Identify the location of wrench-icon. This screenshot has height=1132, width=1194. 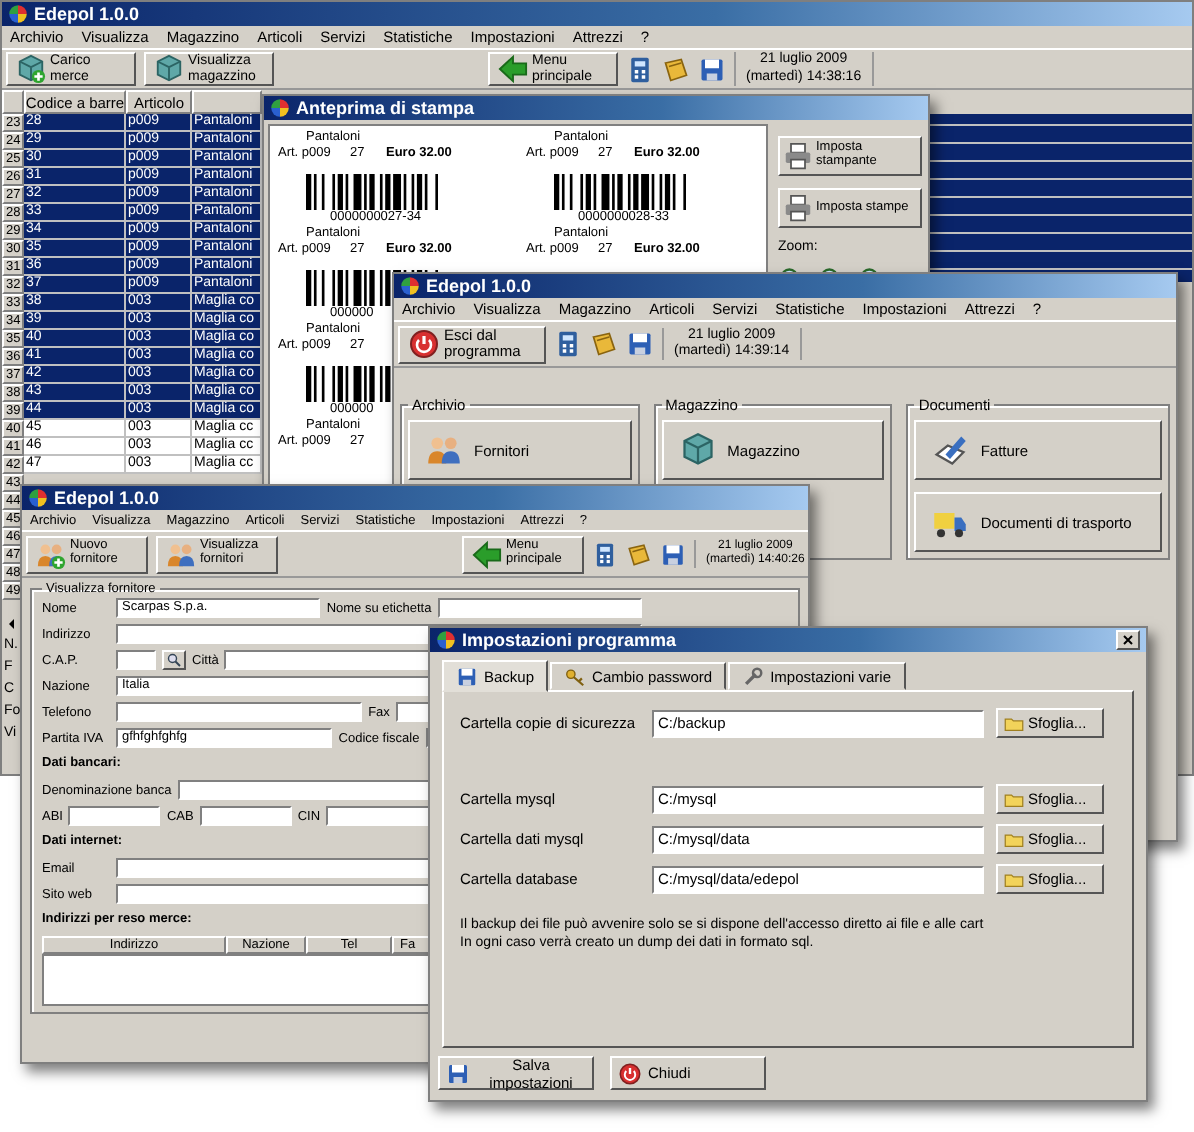
(753, 676).